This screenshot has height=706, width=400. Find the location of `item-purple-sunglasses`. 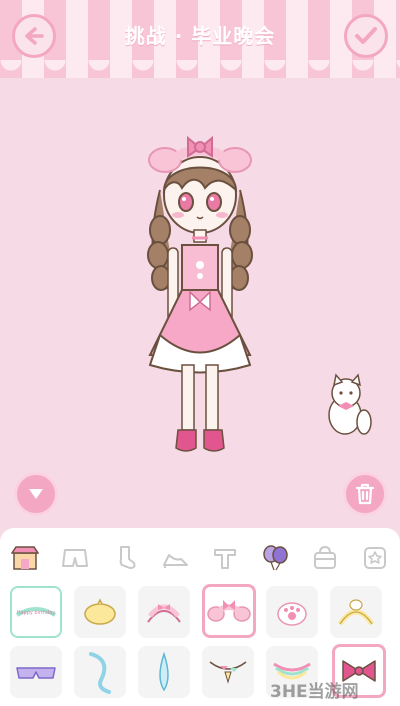

item-purple-sunglasses is located at coordinates (36, 672).